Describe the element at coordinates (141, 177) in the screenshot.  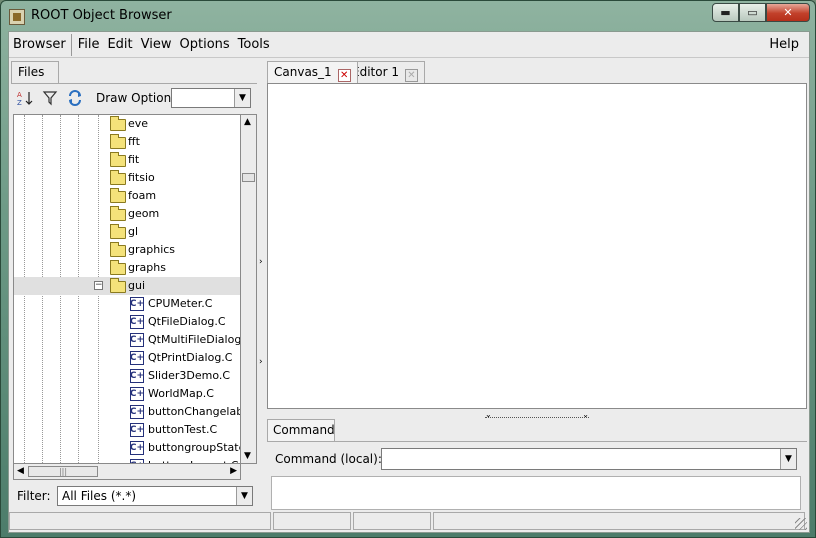
I see `tree-item-label: fitsio` at that location.